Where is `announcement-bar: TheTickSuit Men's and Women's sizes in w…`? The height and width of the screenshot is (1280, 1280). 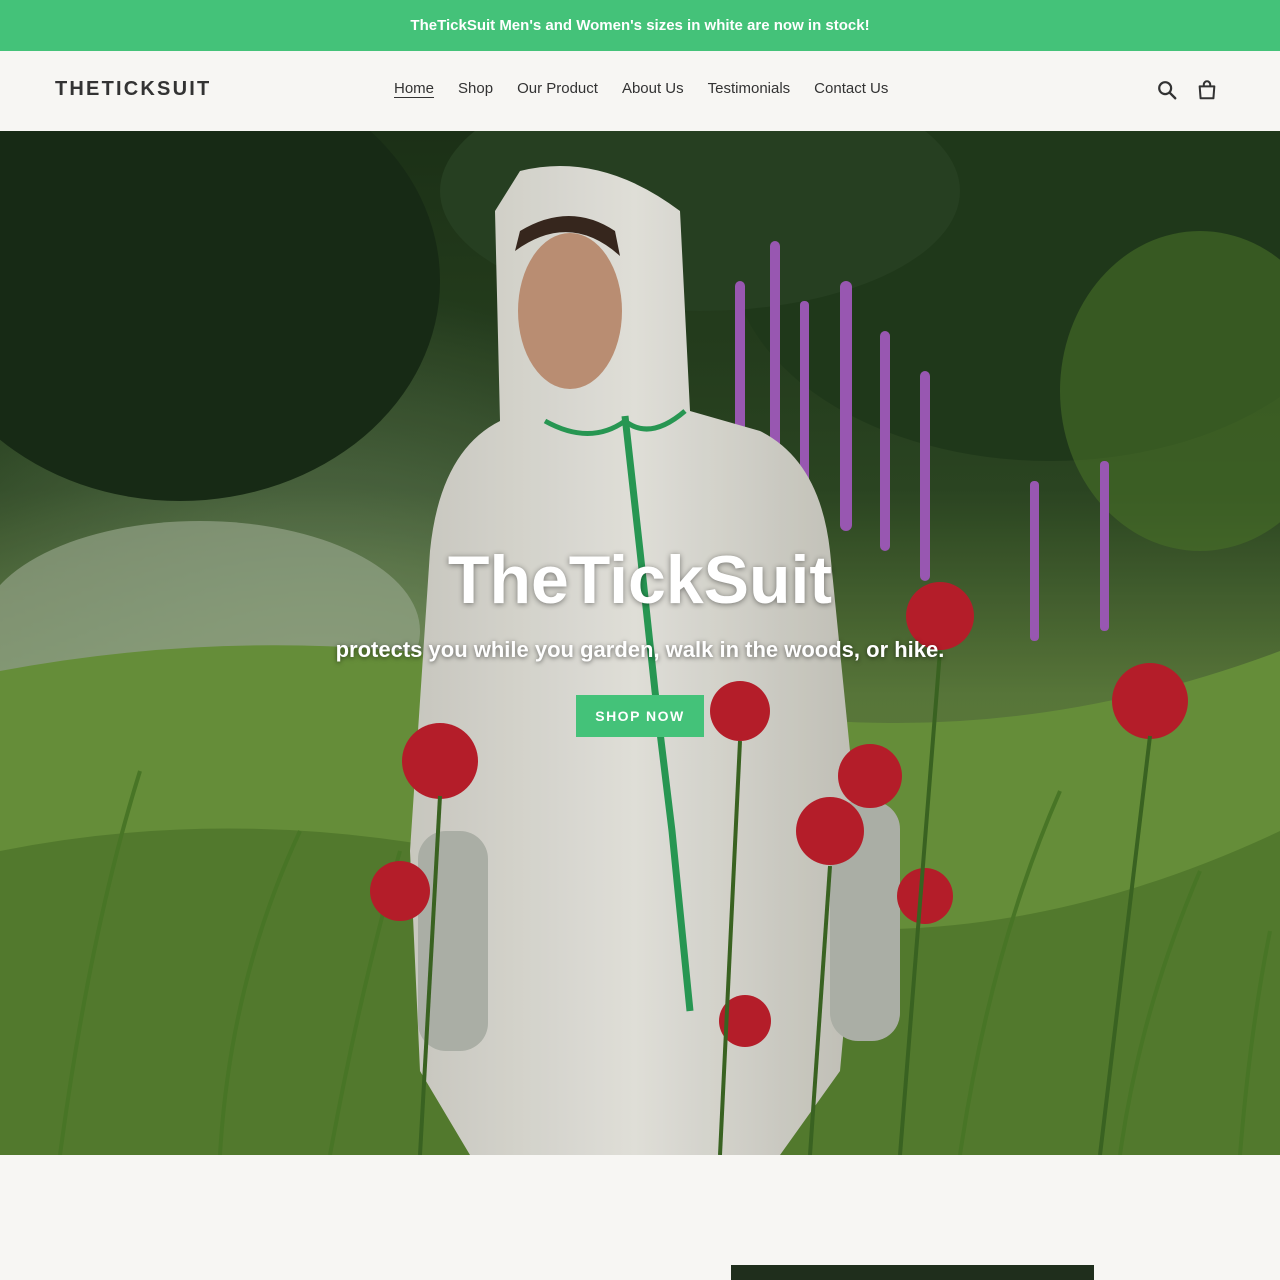
announcement-bar: TheTickSuit Men's and Women's sizes in w… is located at coordinates (640, 25).